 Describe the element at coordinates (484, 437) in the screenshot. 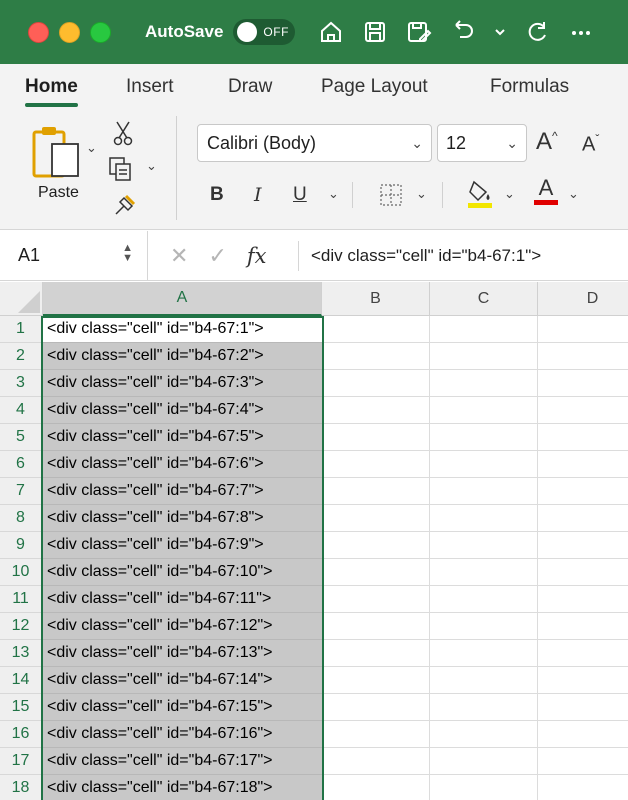

I see `cell-c5` at that location.